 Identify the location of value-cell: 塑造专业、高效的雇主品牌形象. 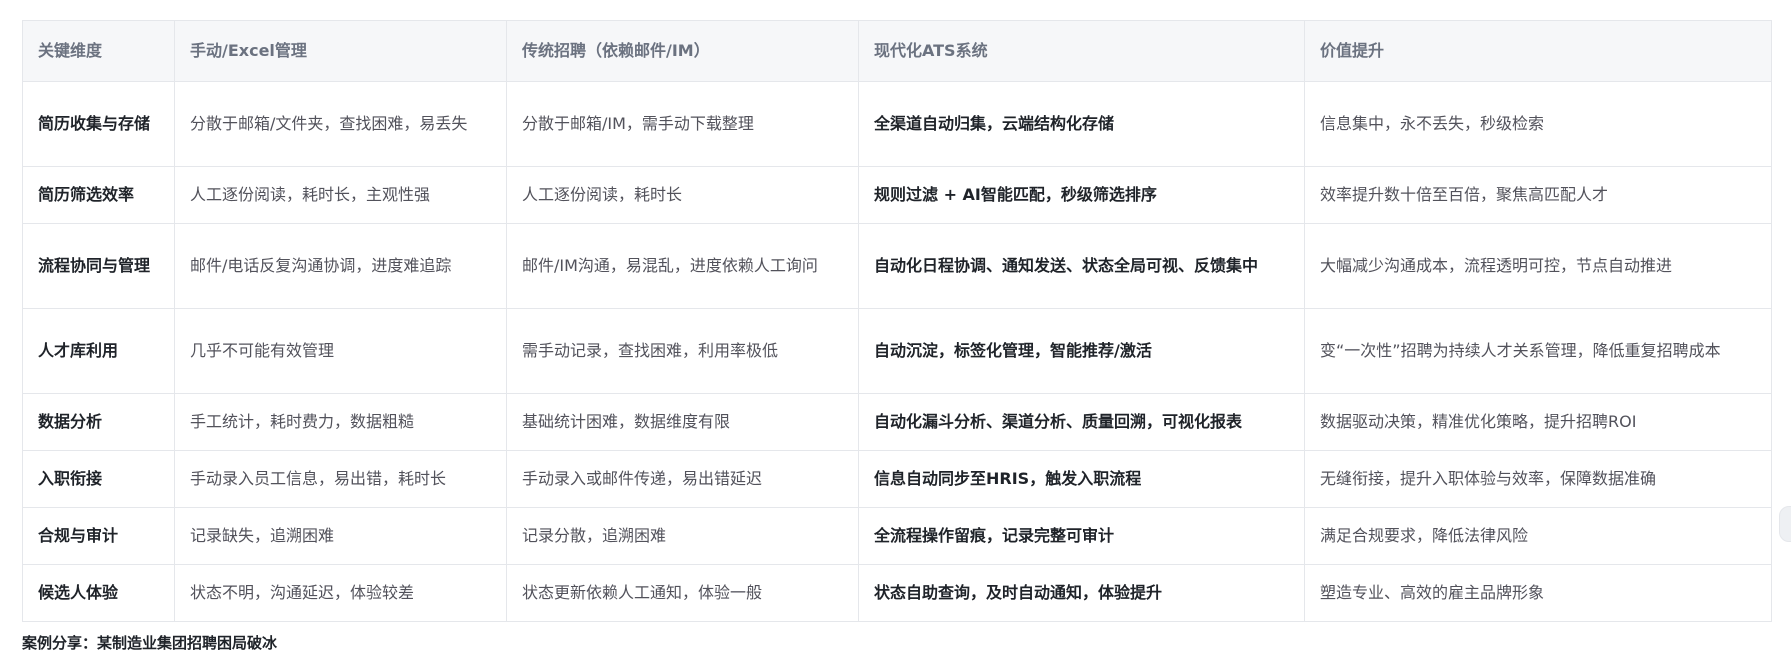
(1538, 593).